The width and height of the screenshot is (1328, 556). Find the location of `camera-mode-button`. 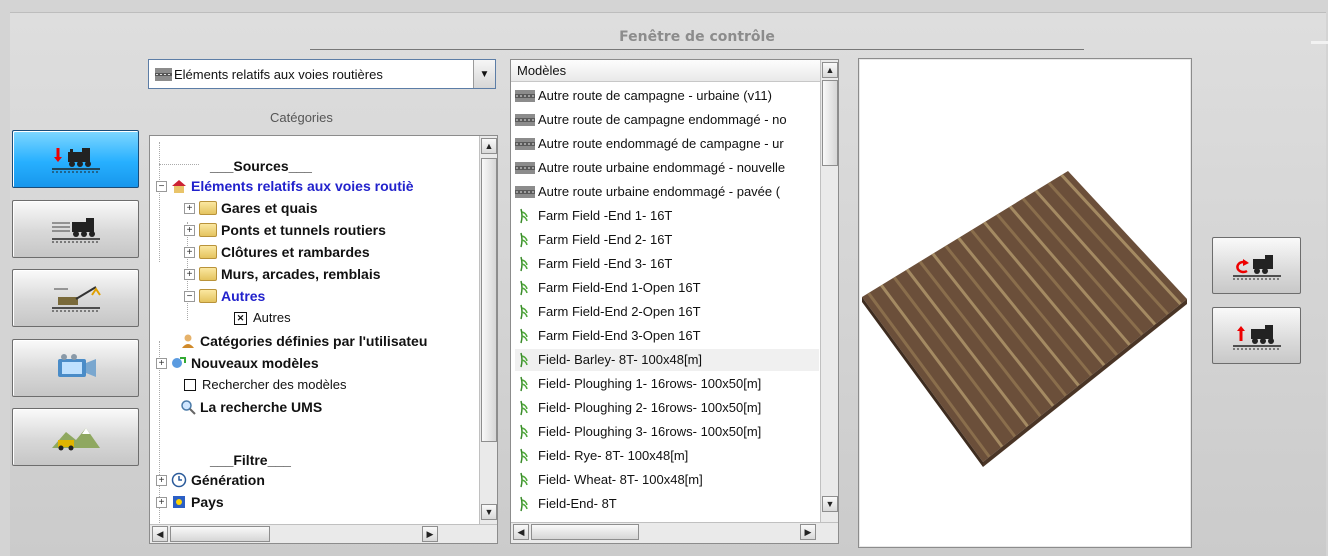

camera-mode-button is located at coordinates (75, 368).